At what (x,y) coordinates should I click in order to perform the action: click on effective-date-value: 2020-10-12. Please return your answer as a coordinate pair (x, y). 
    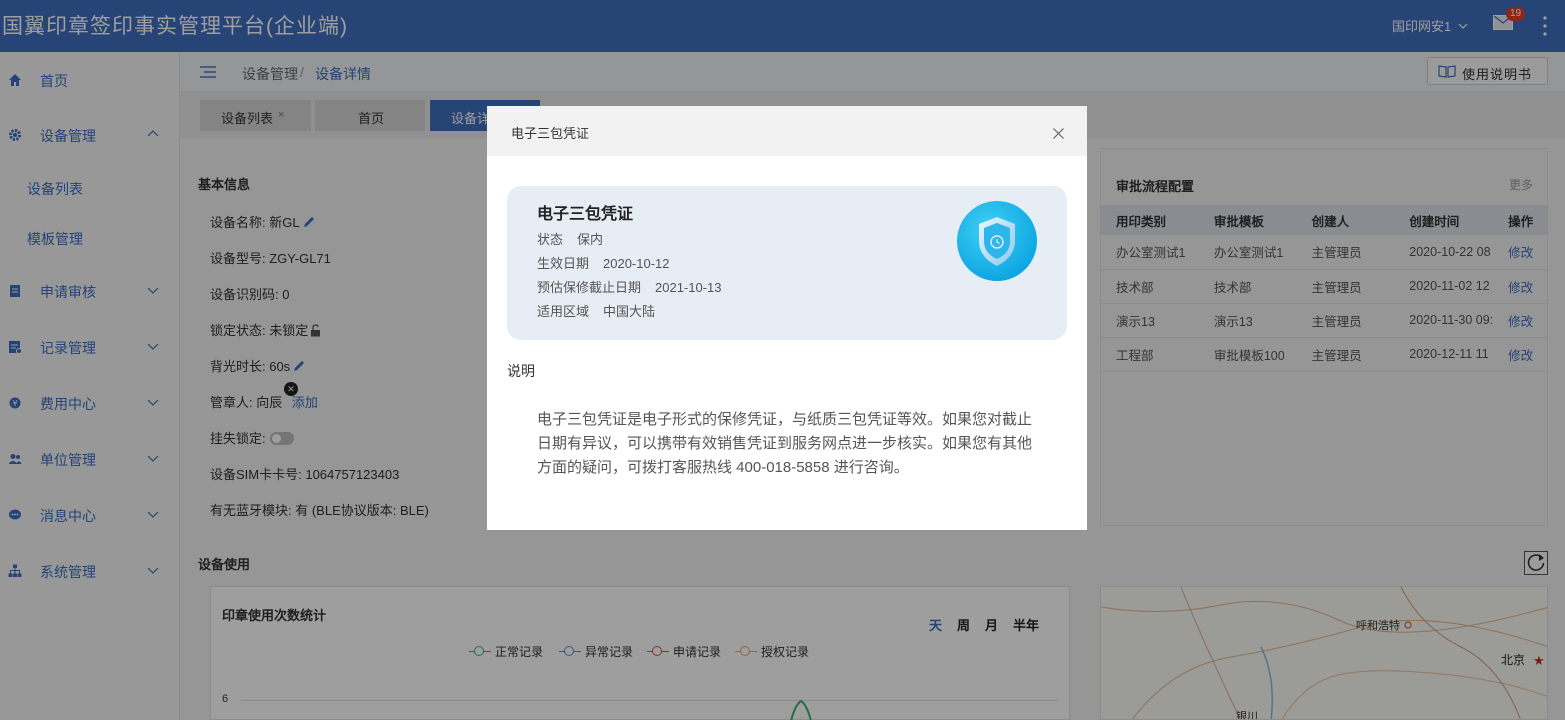
    Looking at the image, I should click on (636, 263).